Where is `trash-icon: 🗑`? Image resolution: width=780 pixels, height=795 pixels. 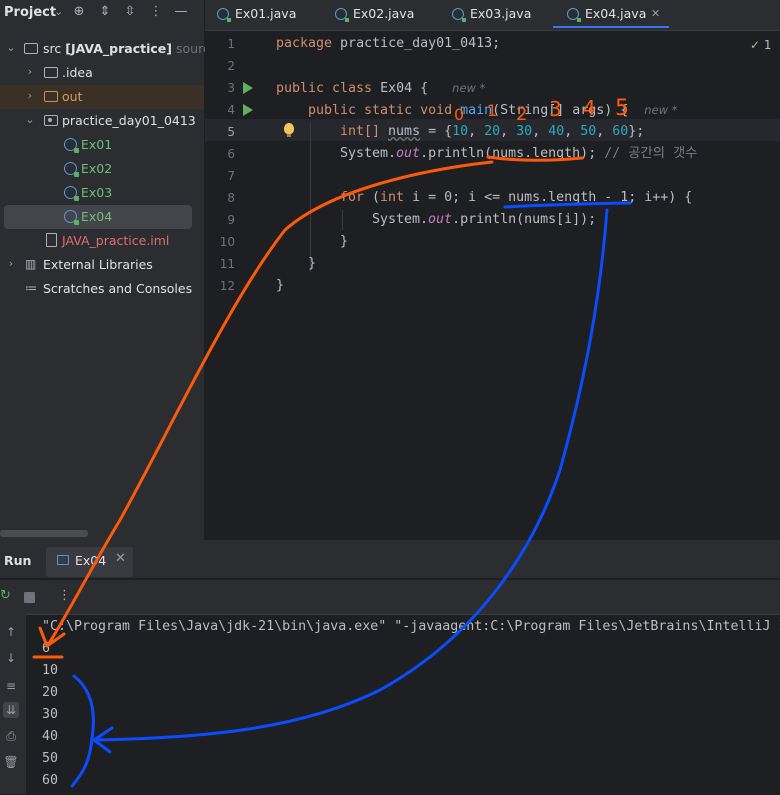
trash-icon: 🗑 is located at coordinates (11, 762).